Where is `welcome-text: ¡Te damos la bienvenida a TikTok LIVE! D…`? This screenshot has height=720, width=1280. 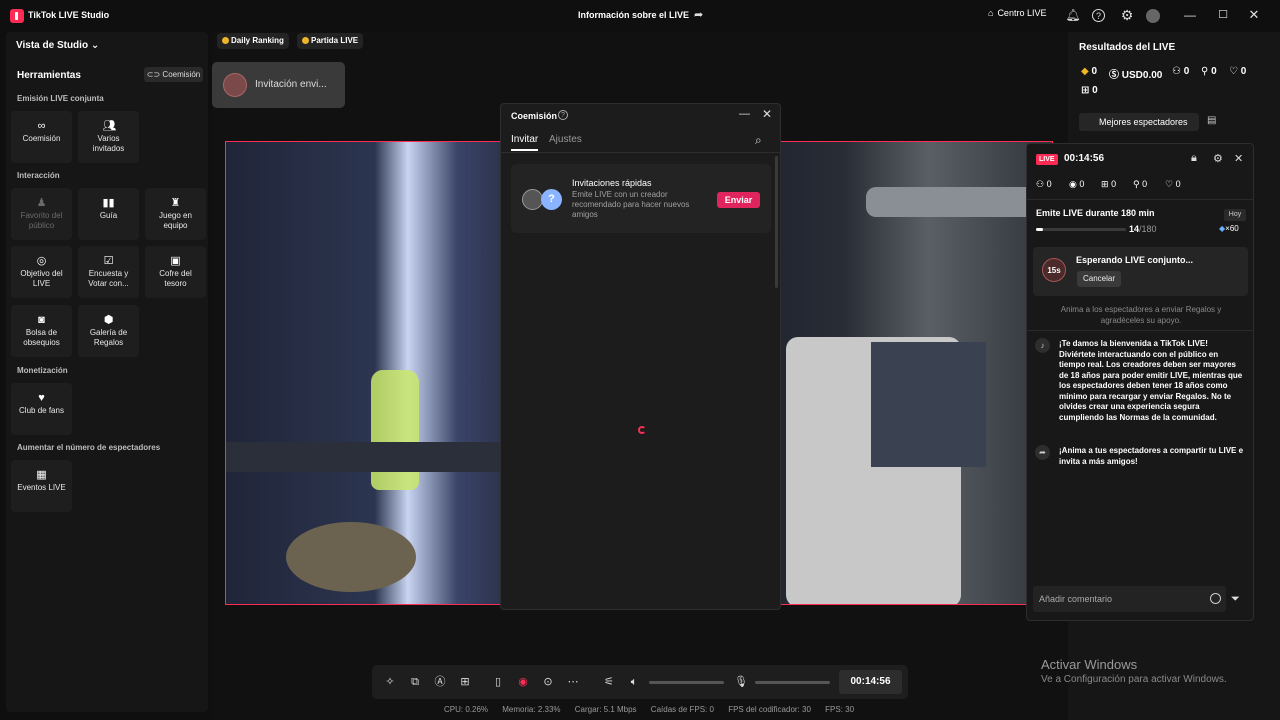 welcome-text: ¡Te damos la bienvenida a TikTok LIVE! D… is located at coordinates (1151, 380).